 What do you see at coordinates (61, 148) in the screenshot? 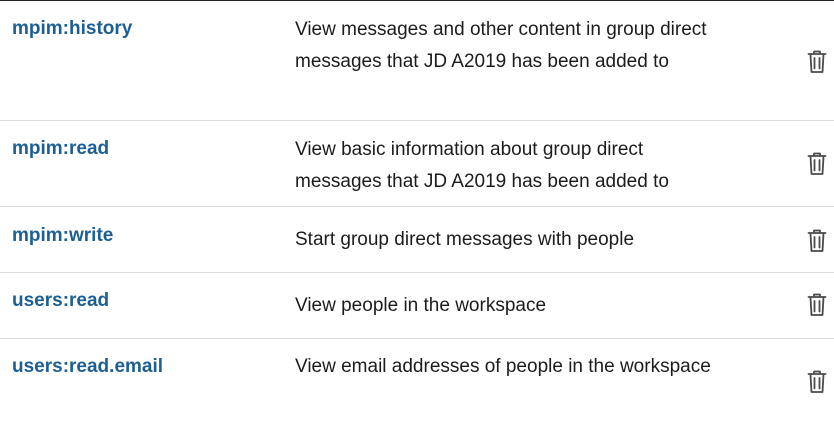
I see `scope-name: mpim:read` at bounding box center [61, 148].